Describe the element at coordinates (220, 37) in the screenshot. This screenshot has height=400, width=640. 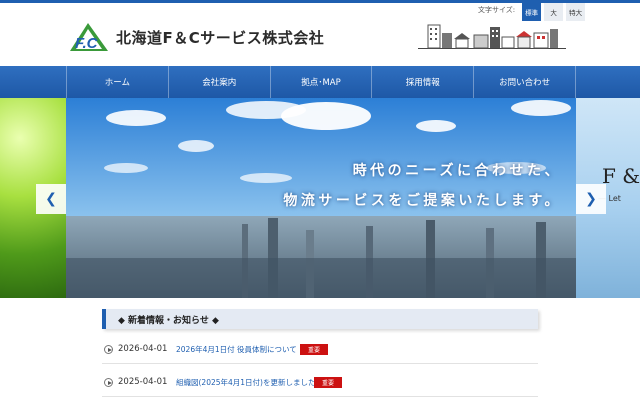
I see `company-name: 北海道F＆Cサービス株式会社` at that location.